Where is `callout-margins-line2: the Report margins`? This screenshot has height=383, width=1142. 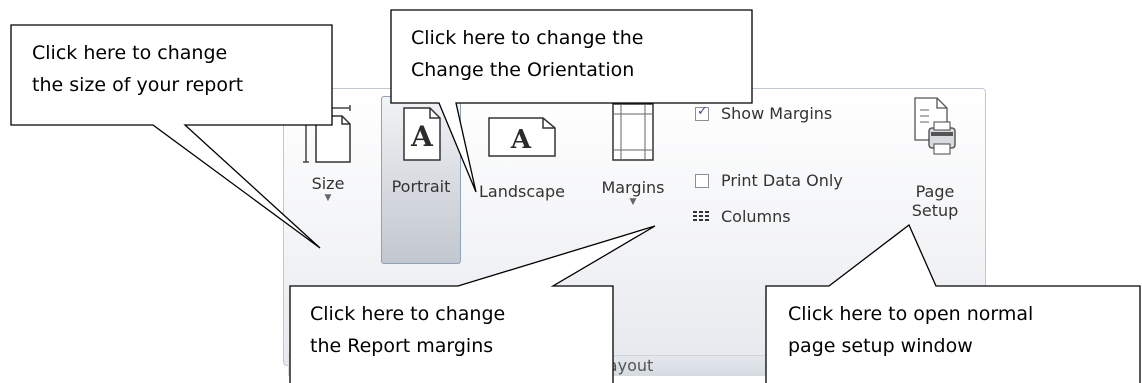
callout-margins-line2: the Report margins is located at coordinates (402, 346).